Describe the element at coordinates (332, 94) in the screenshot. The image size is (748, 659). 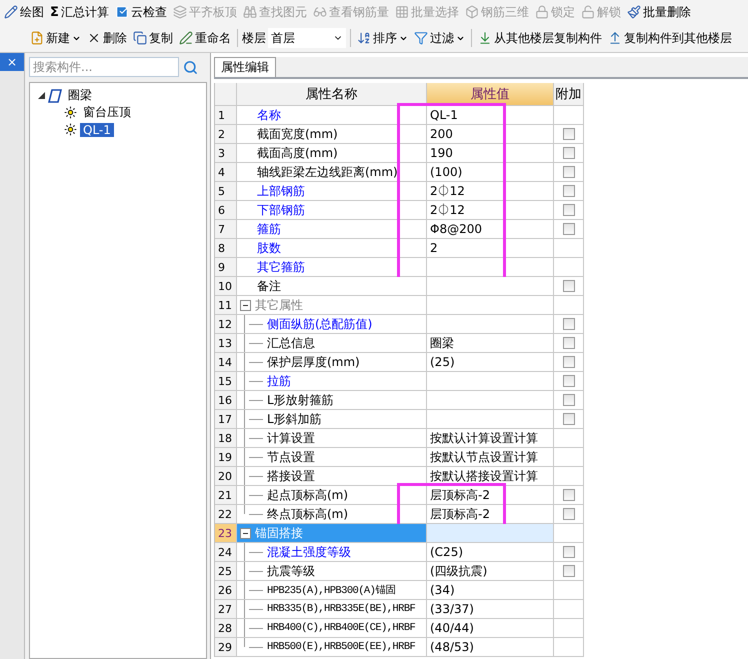
I see `column-header: 属性名称` at that location.